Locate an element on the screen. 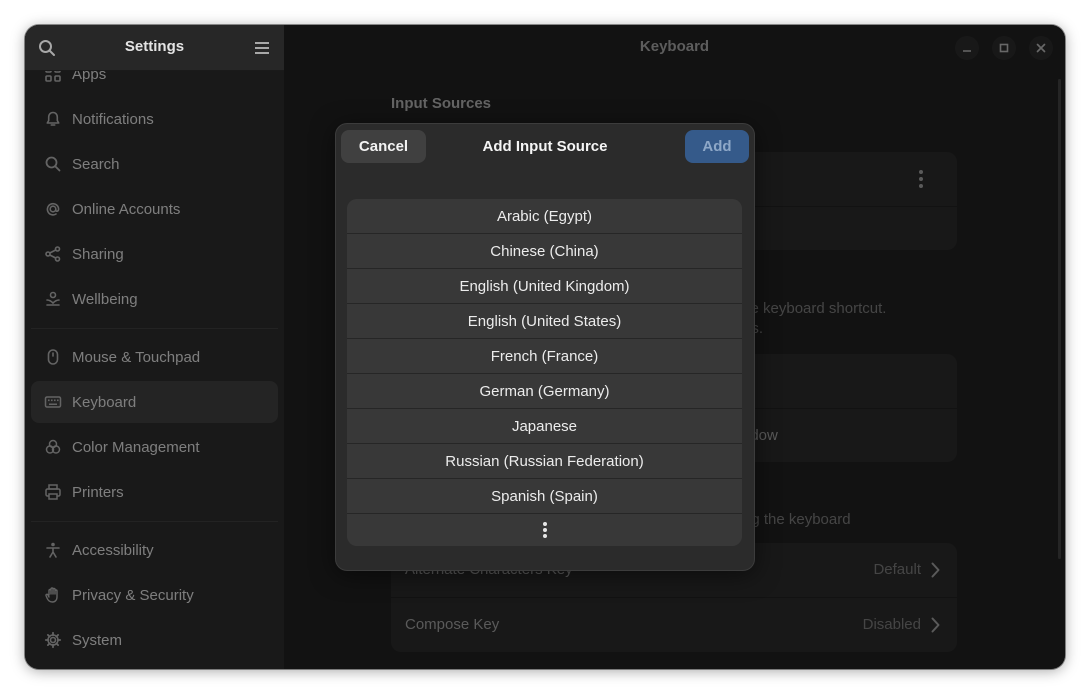 The image size is (1090, 694). language-row-english-uk: English (United Kingdom) is located at coordinates (544, 286).